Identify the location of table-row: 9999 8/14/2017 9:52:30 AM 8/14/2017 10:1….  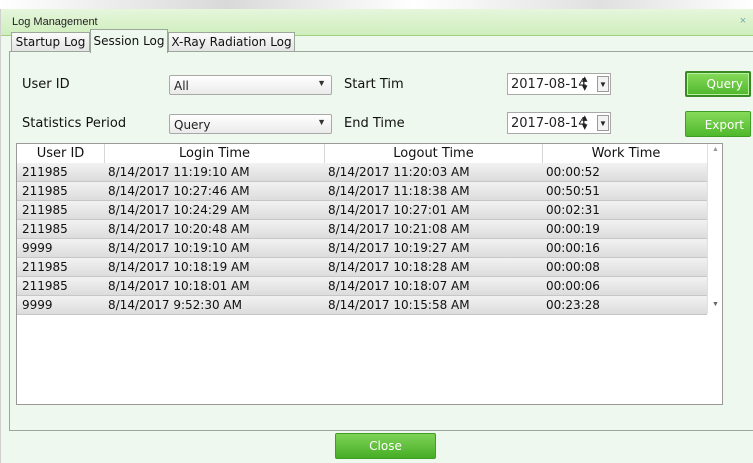
(362, 305).